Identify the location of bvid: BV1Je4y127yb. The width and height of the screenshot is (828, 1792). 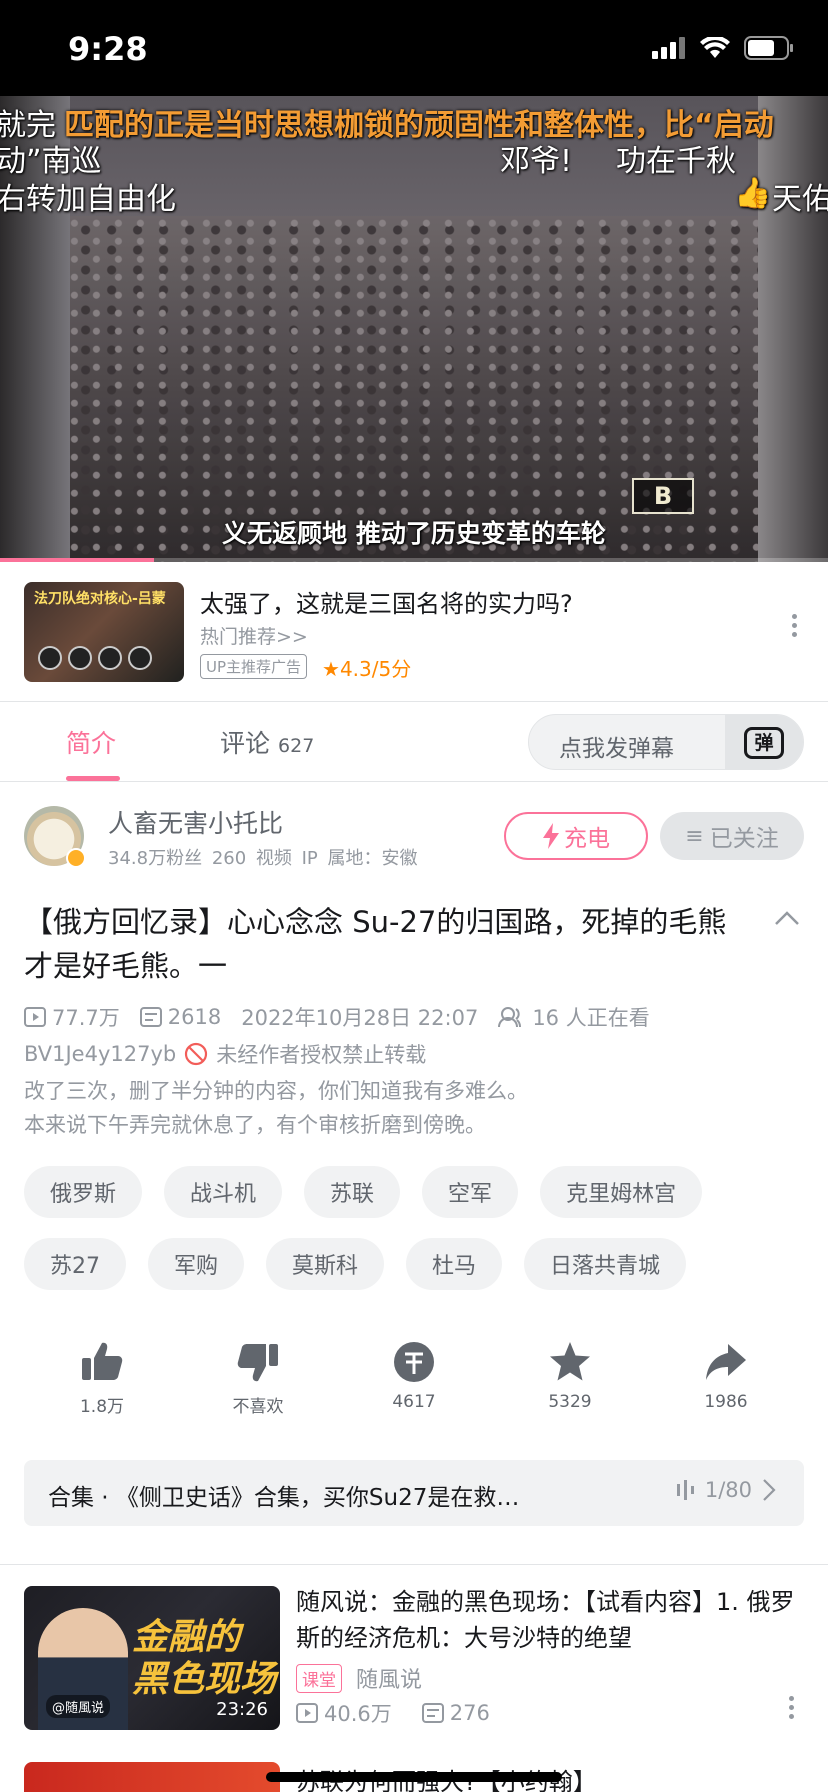
(100, 1054).